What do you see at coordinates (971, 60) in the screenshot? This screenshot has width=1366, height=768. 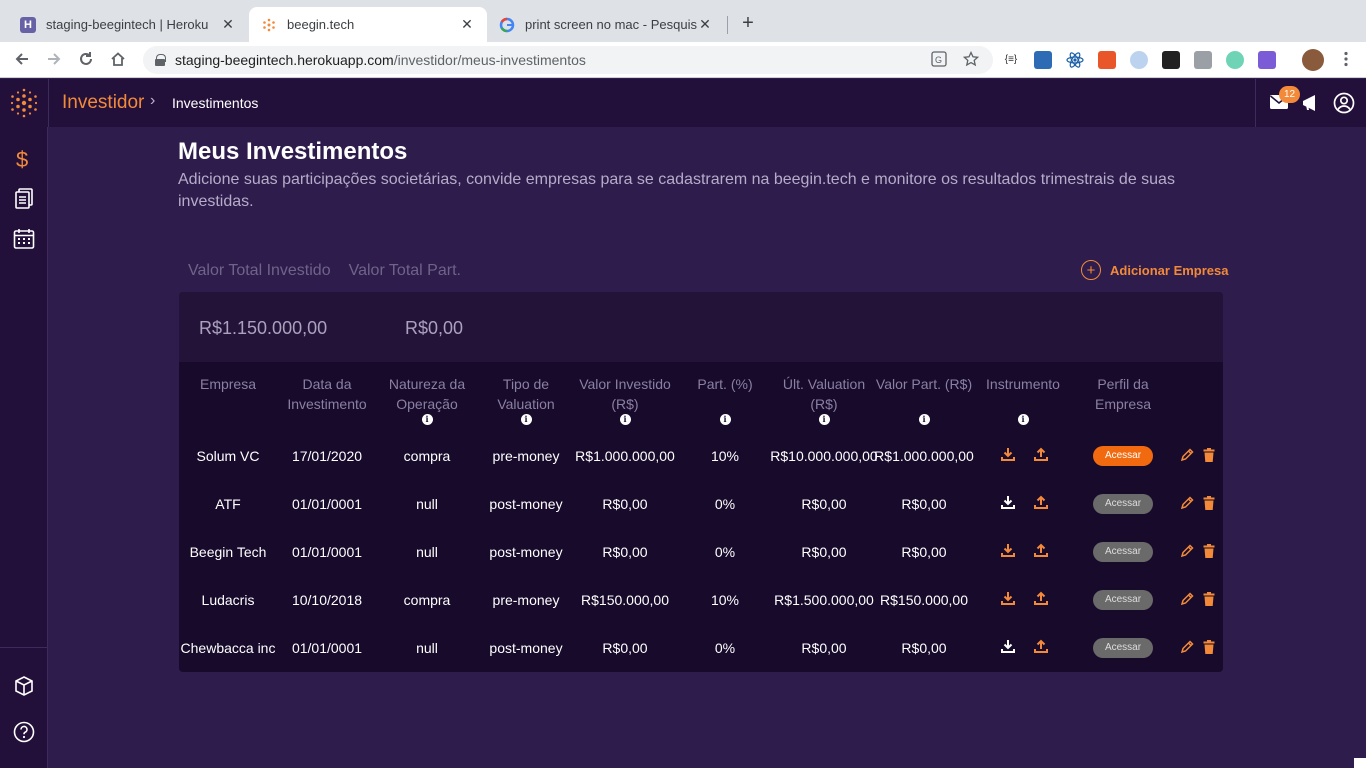 I see `bookmark-star-icon` at bounding box center [971, 60].